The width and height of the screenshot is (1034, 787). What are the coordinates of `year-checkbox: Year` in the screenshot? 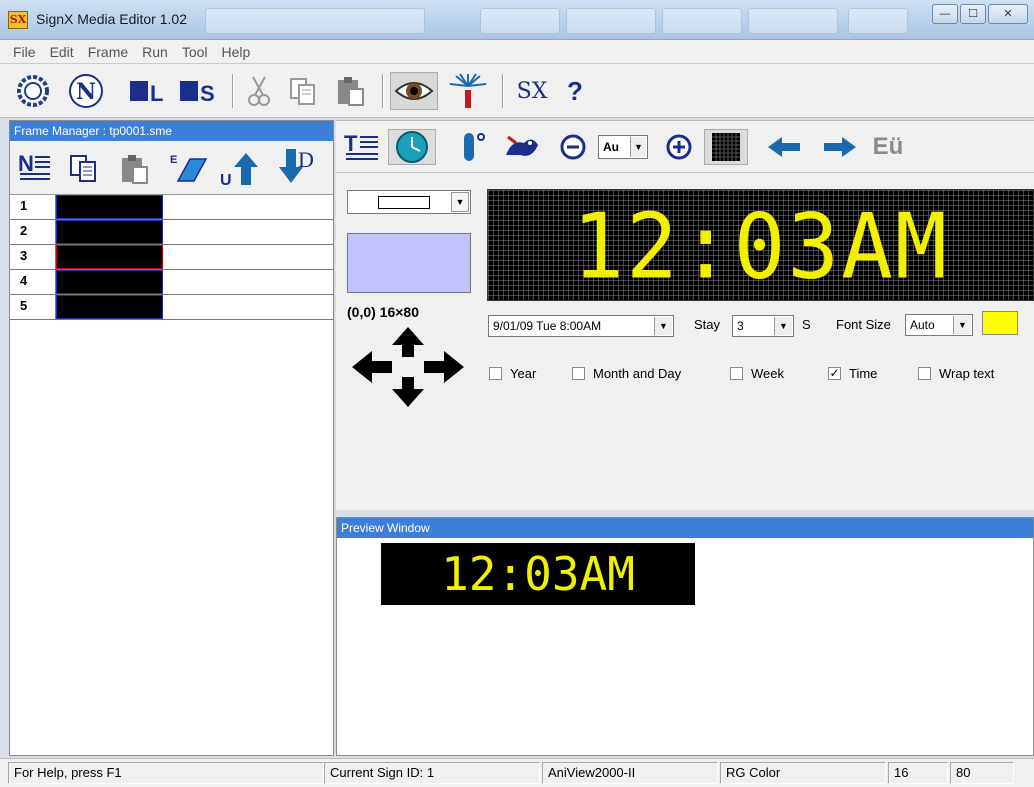 It's located at (512, 373).